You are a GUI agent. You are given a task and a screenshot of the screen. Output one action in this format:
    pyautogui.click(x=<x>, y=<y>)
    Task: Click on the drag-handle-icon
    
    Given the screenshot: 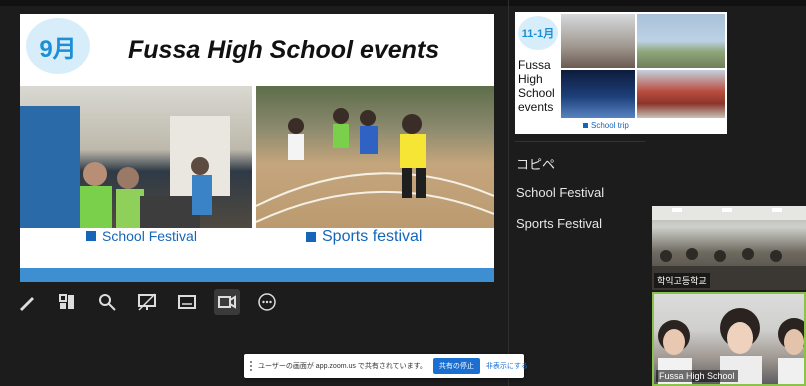 What is the action you would take?
    pyautogui.click(x=251, y=366)
    